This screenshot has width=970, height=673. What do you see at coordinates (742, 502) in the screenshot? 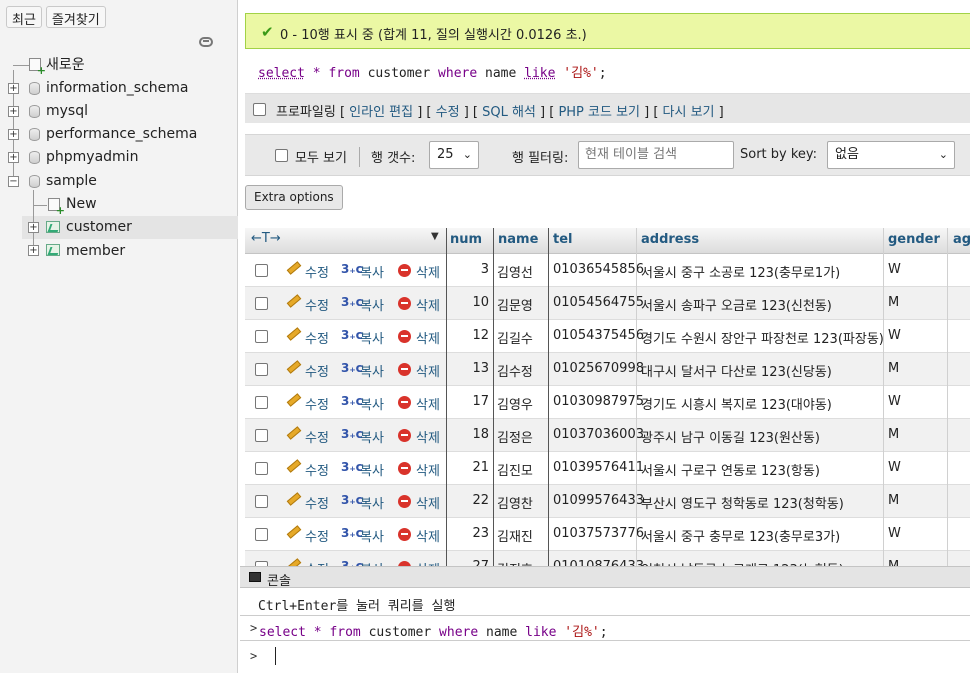
I see `cell-address: 부산시 영도구 청학동로 123(청학동)` at bounding box center [742, 502].